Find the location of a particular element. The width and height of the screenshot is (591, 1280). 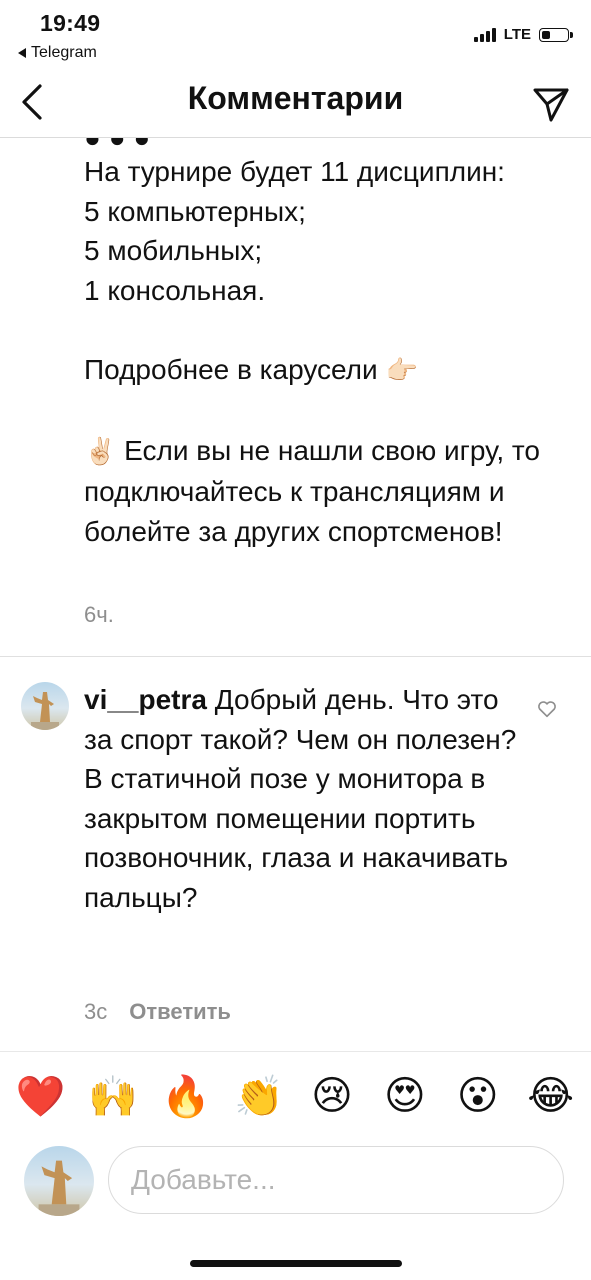

tears-of-joy-emoji: 😂 is located at coordinates (551, 1096).